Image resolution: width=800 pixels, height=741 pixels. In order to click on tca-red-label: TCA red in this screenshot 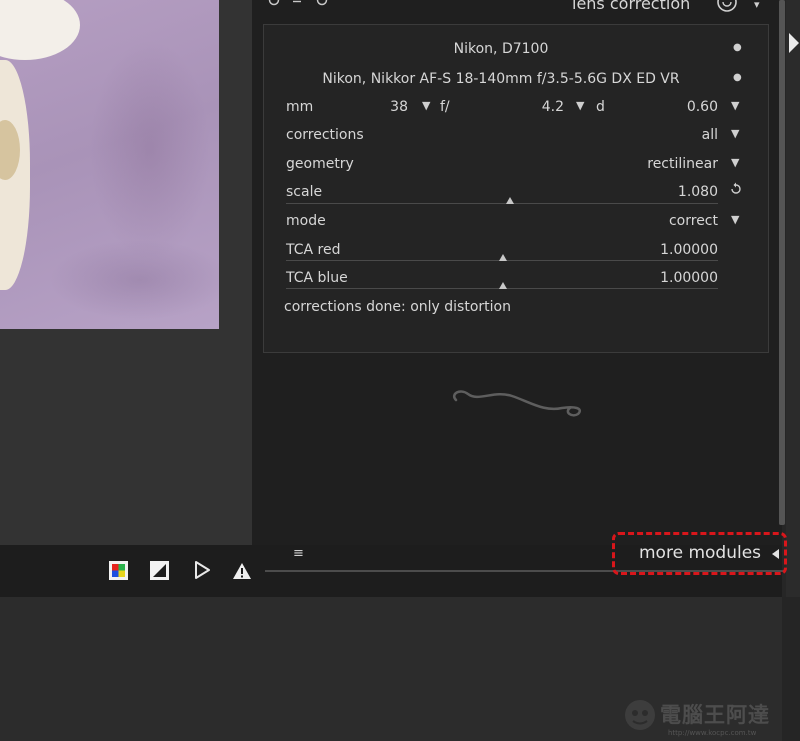, I will do `click(313, 250)`.